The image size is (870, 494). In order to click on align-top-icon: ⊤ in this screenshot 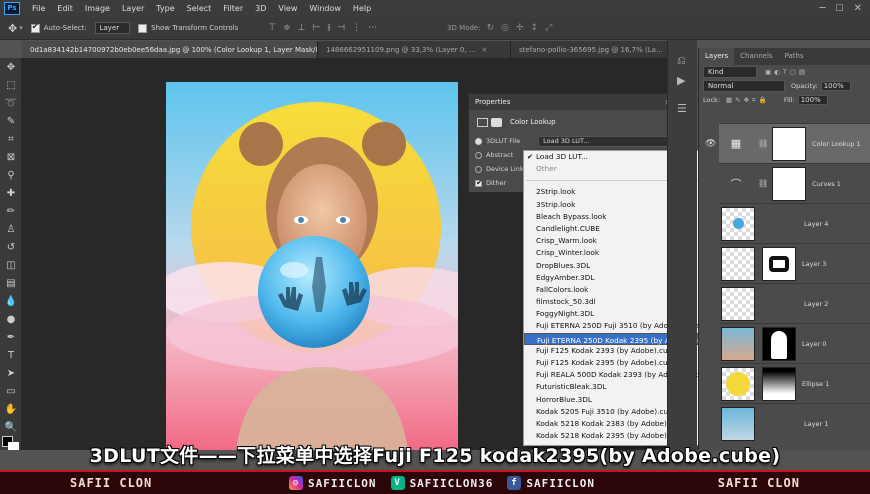, I will do `click(272, 28)`.